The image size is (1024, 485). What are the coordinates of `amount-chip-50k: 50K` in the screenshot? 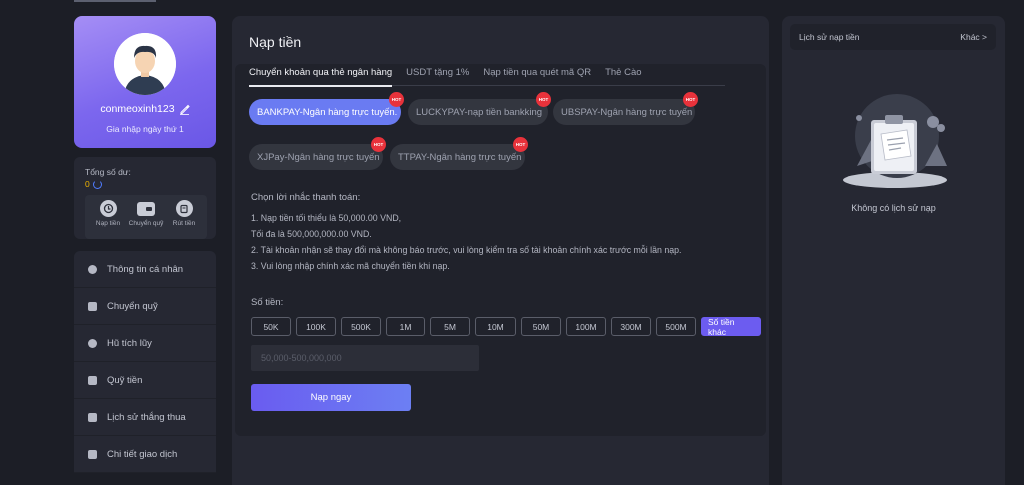 It's located at (271, 326).